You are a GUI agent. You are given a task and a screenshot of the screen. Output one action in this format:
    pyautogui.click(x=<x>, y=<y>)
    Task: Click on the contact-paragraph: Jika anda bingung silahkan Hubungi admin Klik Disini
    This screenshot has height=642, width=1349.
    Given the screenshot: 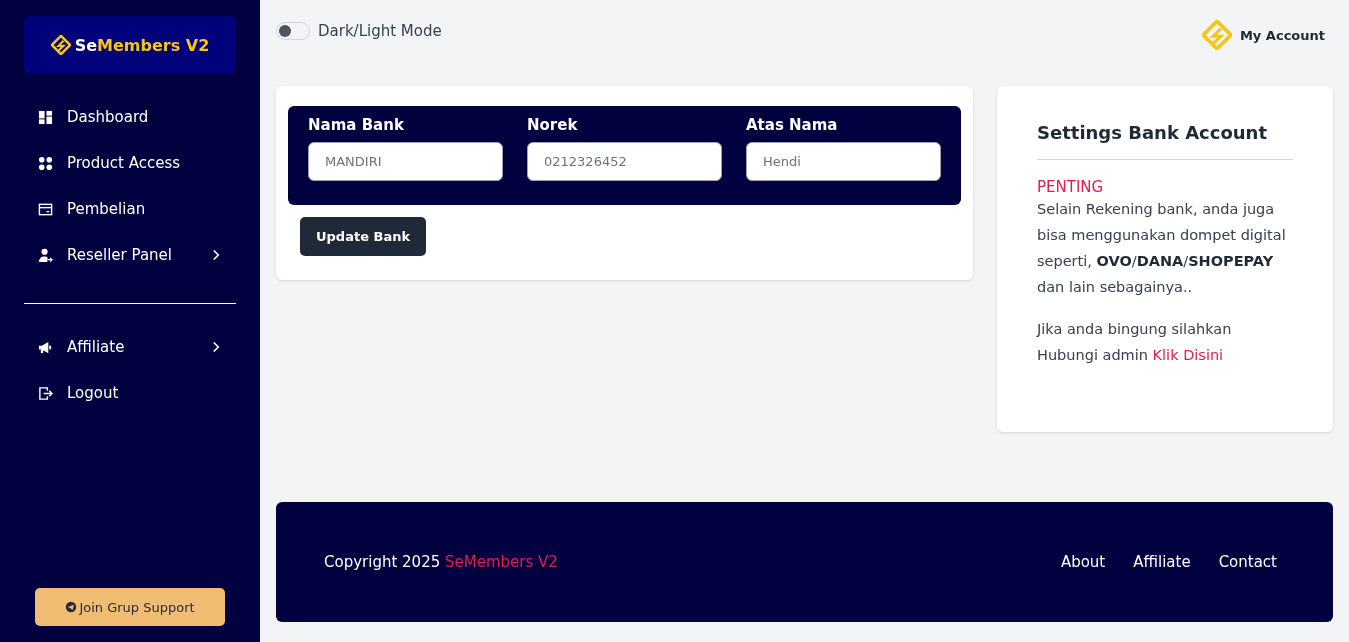 What is the action you would take?
    pyautogui.click(x=1135, y=342)
    